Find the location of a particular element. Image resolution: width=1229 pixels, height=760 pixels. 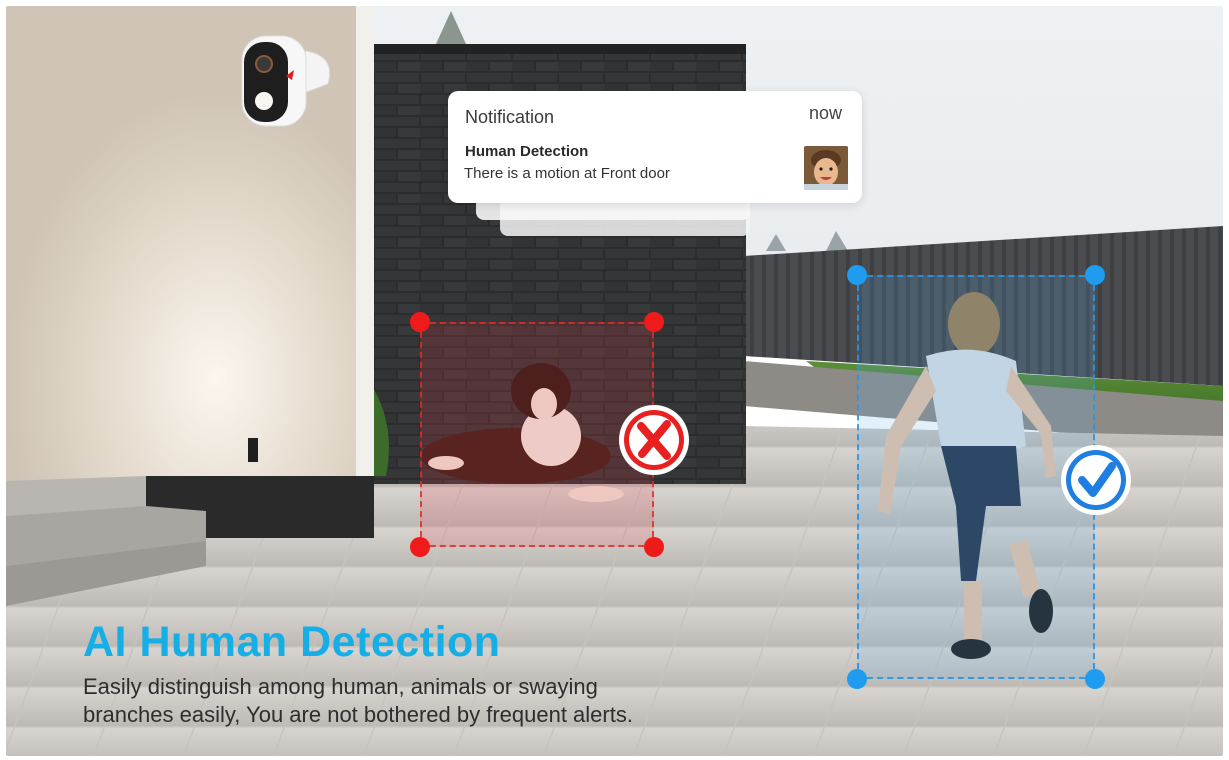

reject-x-icon is located at coordinates (654, 440).